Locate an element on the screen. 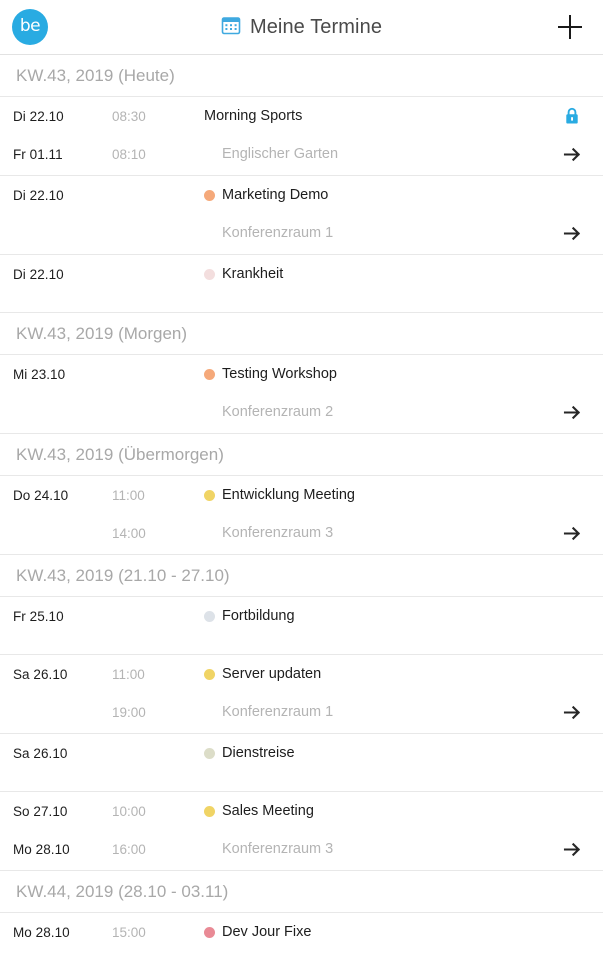  appointment-row: Di 22.10 Krankheit is located at coordinates (301, 284).